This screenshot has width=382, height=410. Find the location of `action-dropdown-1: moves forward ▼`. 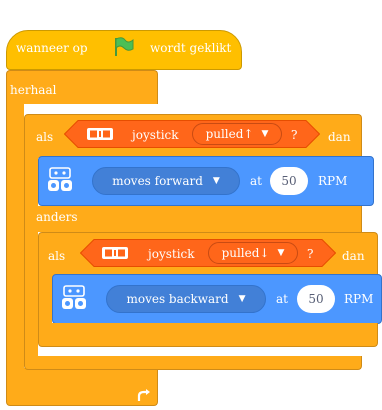

action-dropdown-1: moves forward ▼ is located at coordinates (166, 181).